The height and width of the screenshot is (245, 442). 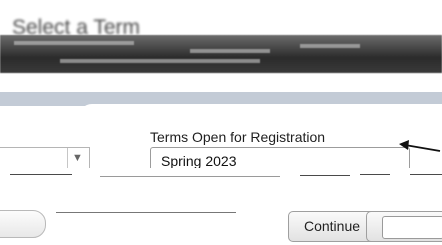 I want to click on secondary-action-inner, so click(x=412, y=227).